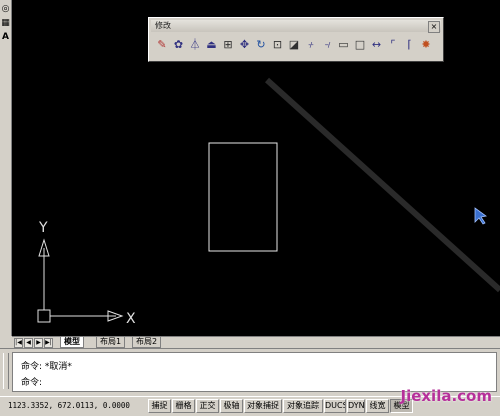 This screenshot has height=416, width=500. What do you see at coordinates (18, 343) in the screenshot?
I see `first-tab-icon: |◀` at bounding box center [18, 343].